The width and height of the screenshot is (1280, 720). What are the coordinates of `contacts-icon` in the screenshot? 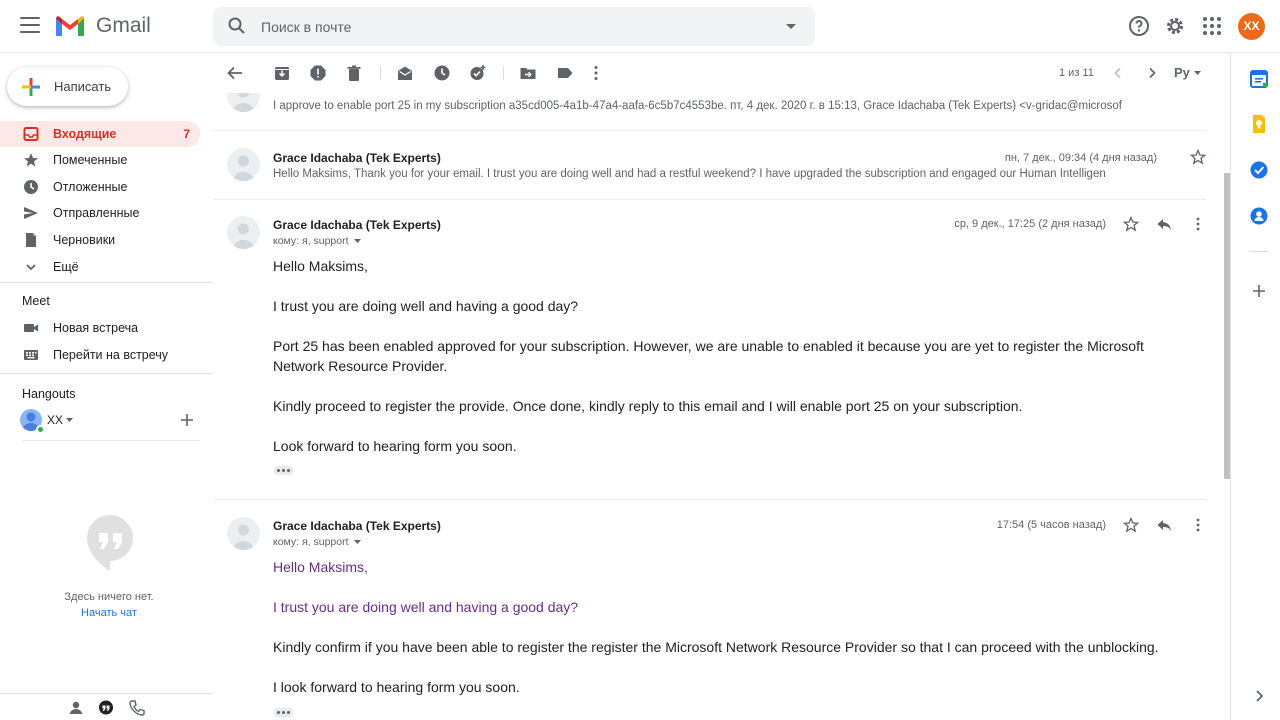 It's located at (1259, 216).